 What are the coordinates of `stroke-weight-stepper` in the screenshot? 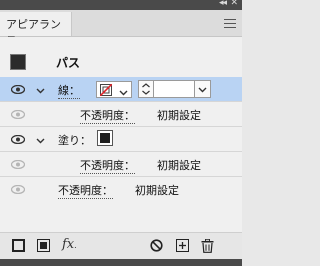 It's located at (146, 89).